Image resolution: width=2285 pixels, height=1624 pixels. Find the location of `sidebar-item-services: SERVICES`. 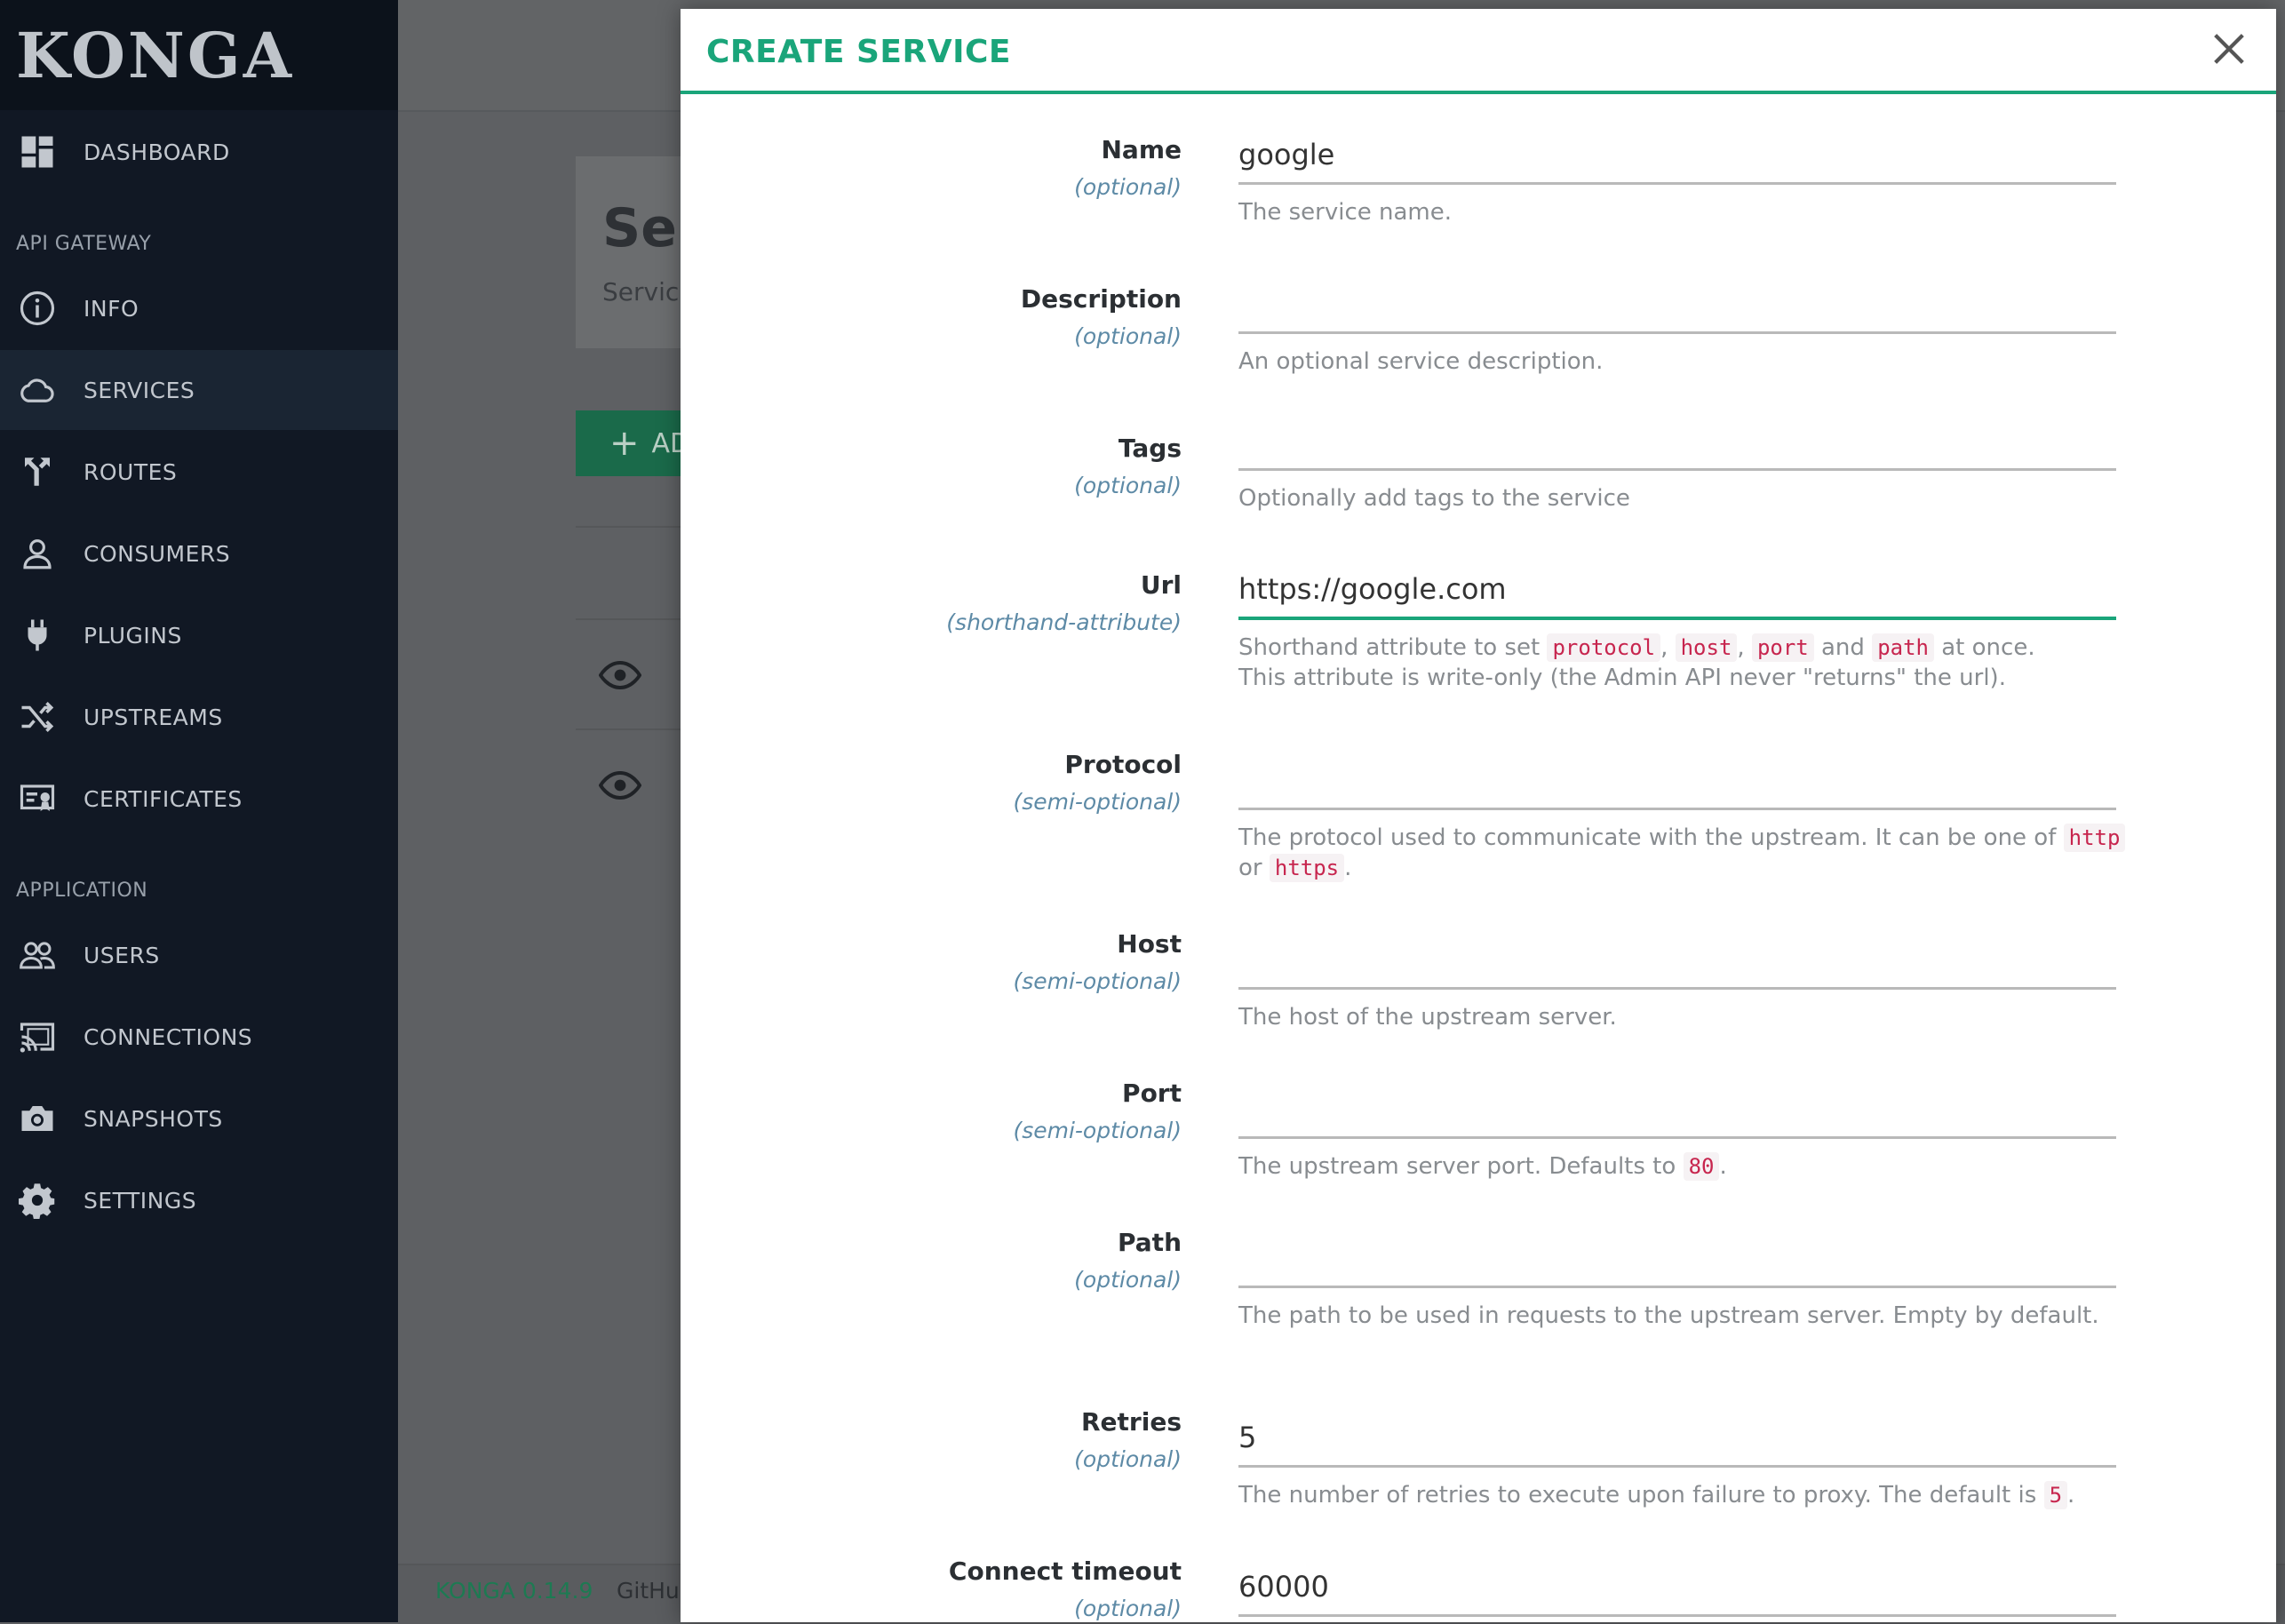

sidebar-item-services: SERVICES is located at coordinates (199, 390).